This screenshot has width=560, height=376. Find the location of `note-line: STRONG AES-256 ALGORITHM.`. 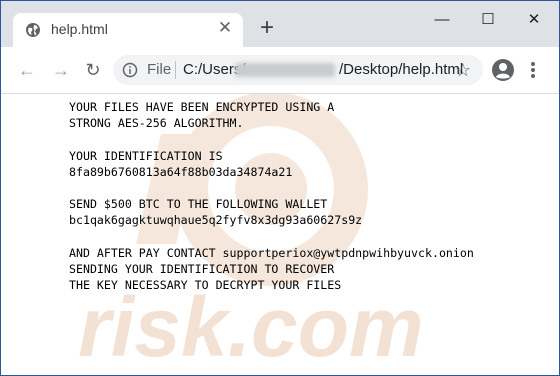

note-line: STRONG AES-256 ALGORITHM. is located at coordinates (156, 123).